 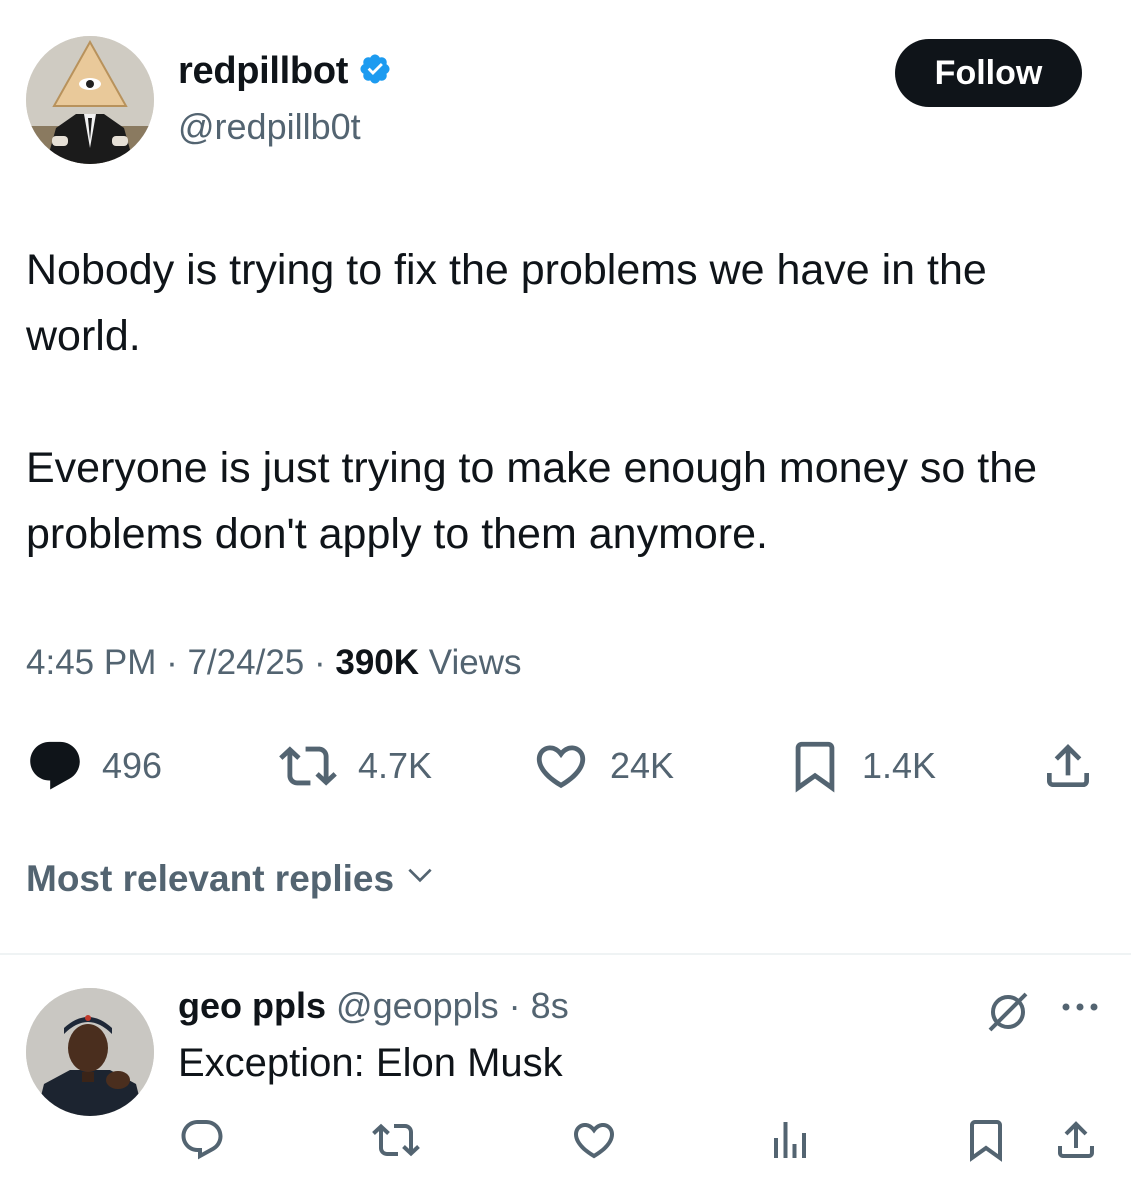 I want to click on post-meta: 4:45 PM · 7/24/25 · 390K Views, so click(x=274, y=663).